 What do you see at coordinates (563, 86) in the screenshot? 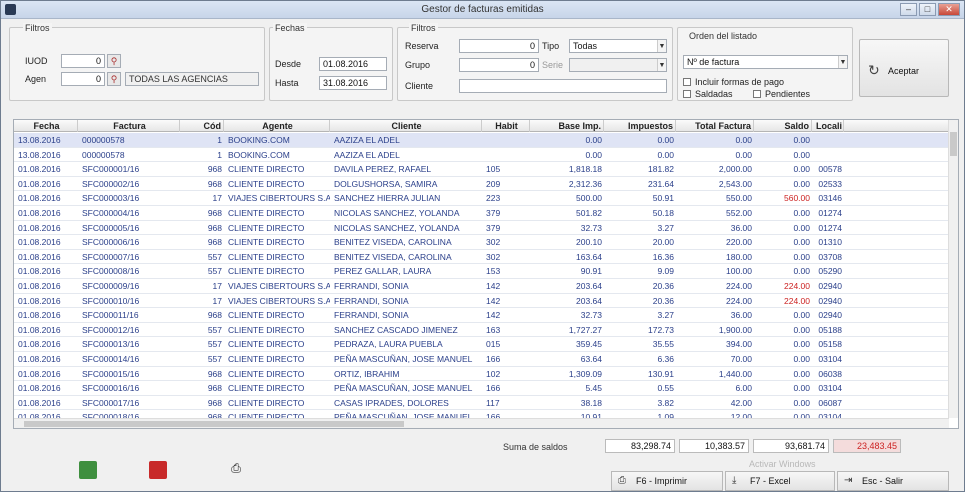
I see `cliente-input` at bounding box center [563, 86].